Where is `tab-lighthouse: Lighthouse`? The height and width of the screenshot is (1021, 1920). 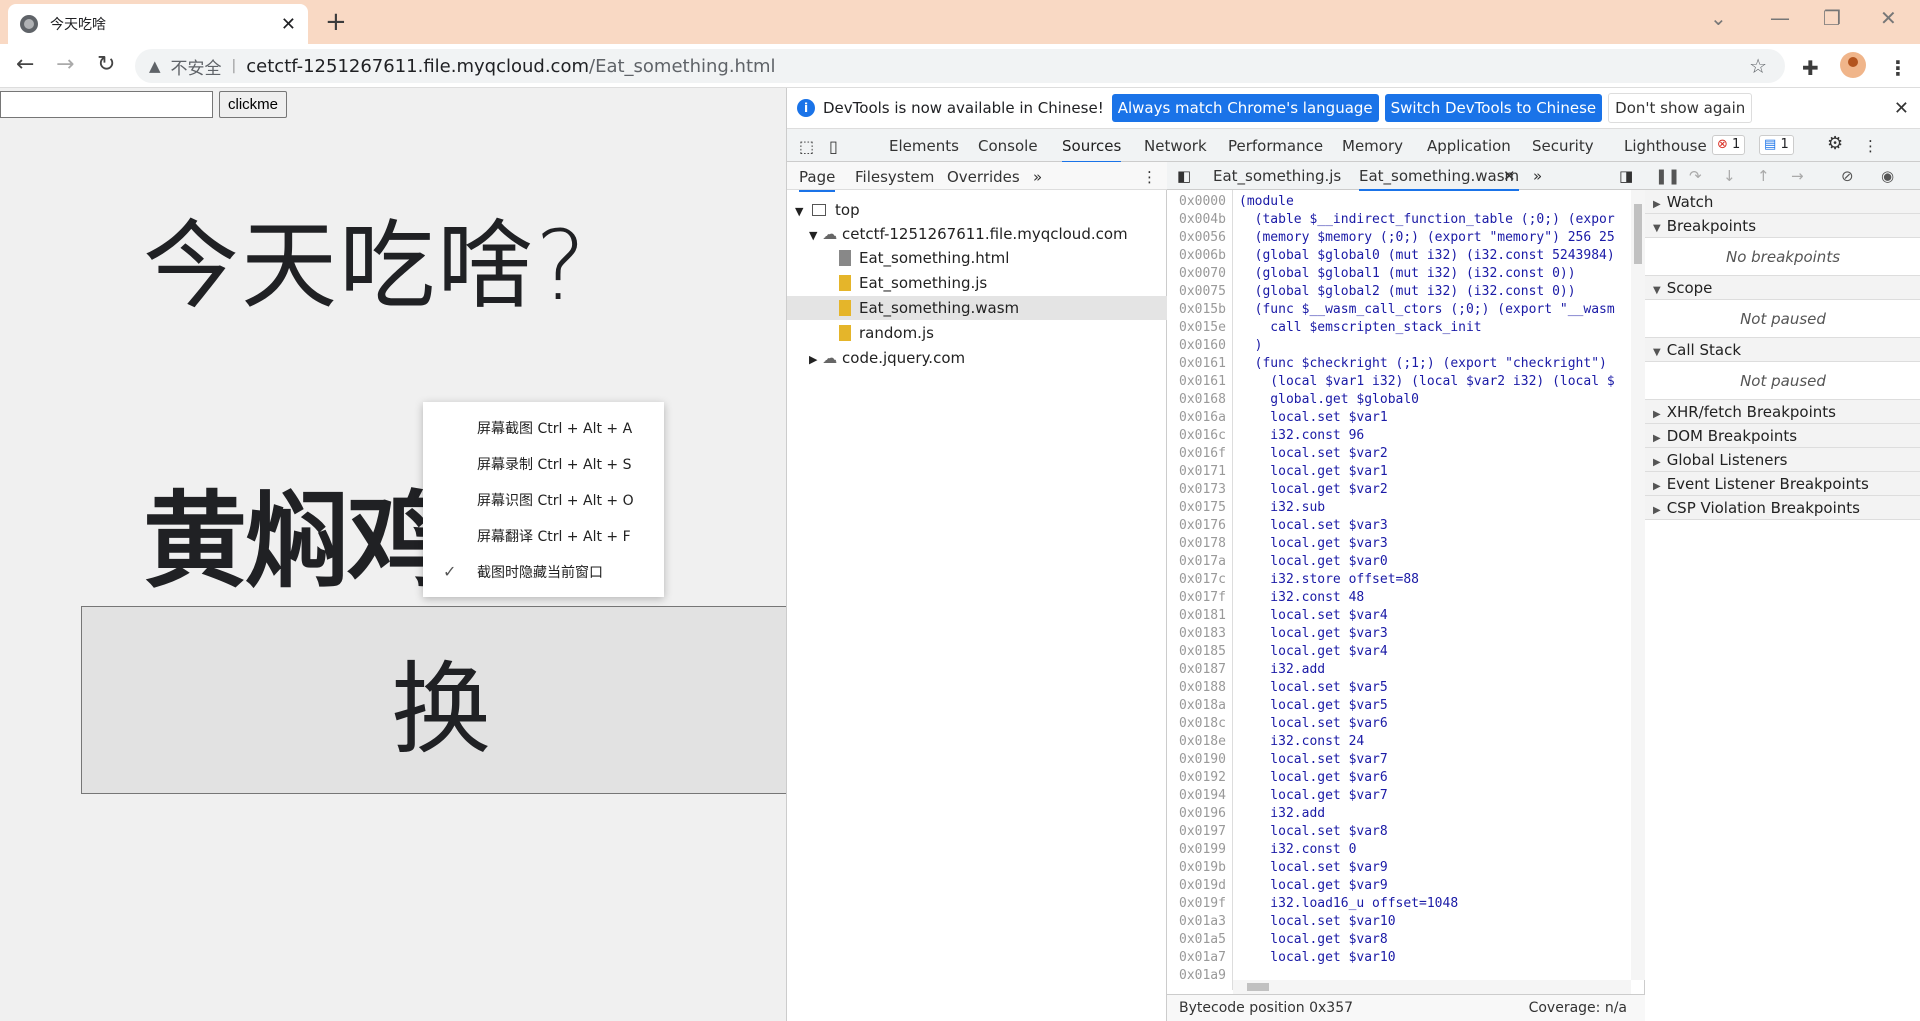
tab-lighthouse: Lighthouse is located at coordinates (1665, 146).